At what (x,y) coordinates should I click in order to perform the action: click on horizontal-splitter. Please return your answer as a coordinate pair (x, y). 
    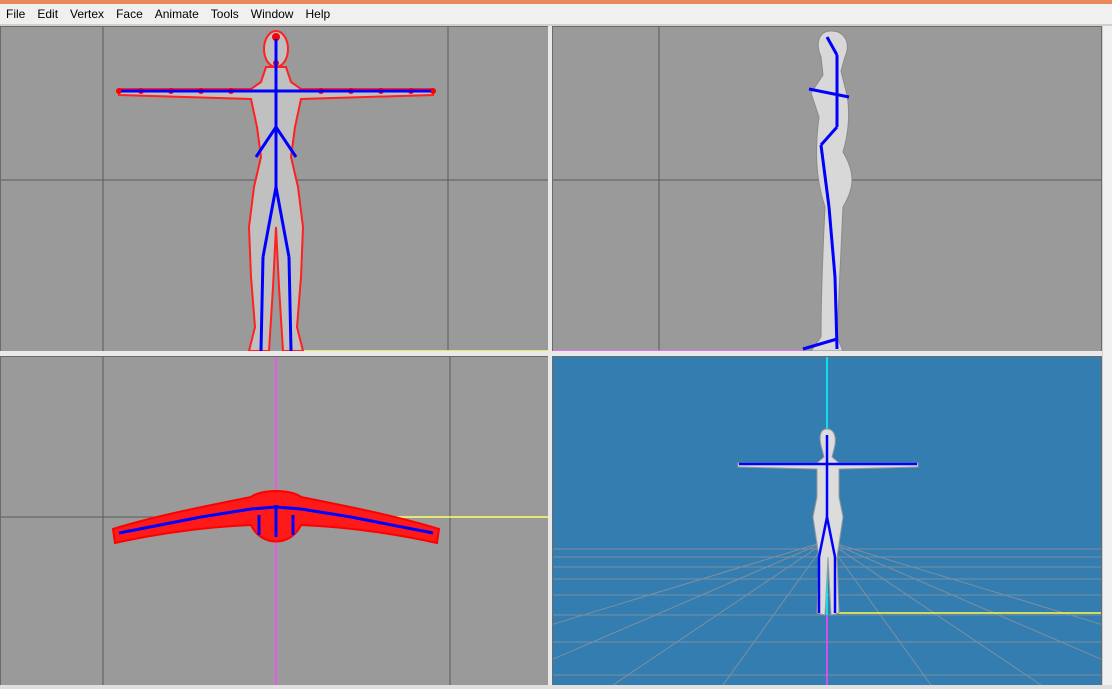
    Looking at the image, I should click on (551, 353).